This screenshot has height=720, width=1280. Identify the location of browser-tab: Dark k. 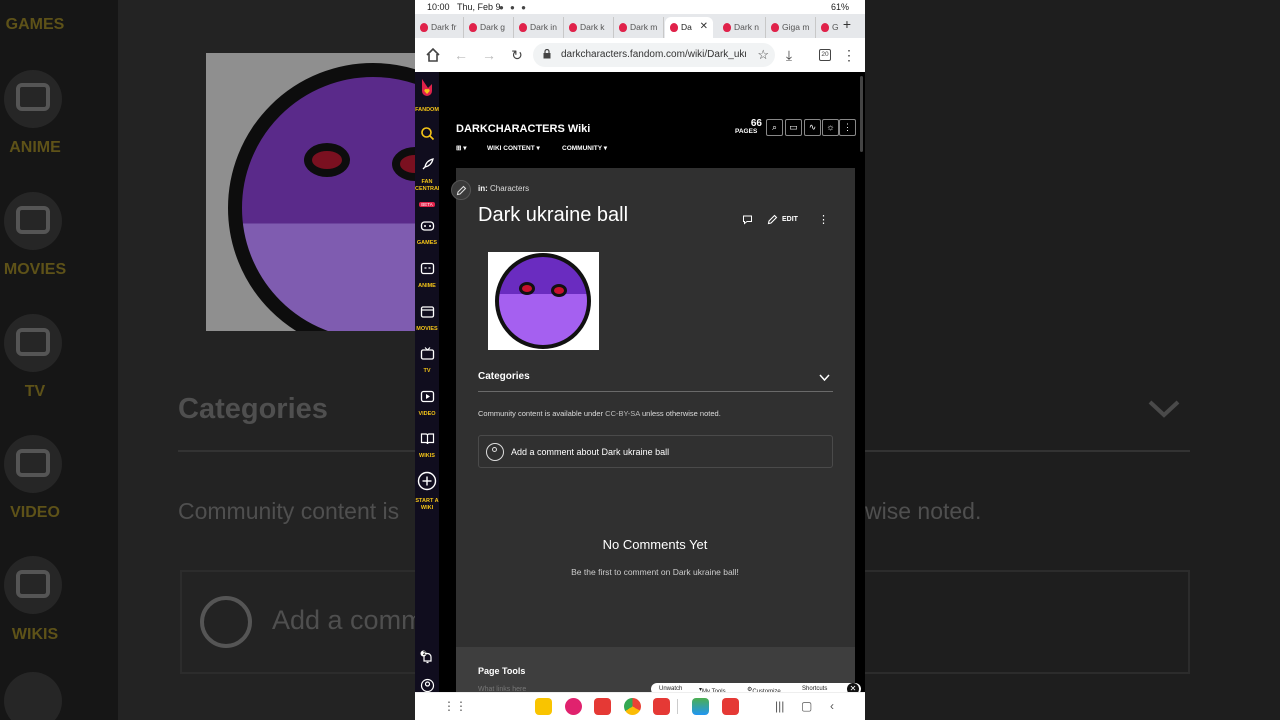
(589, 27).